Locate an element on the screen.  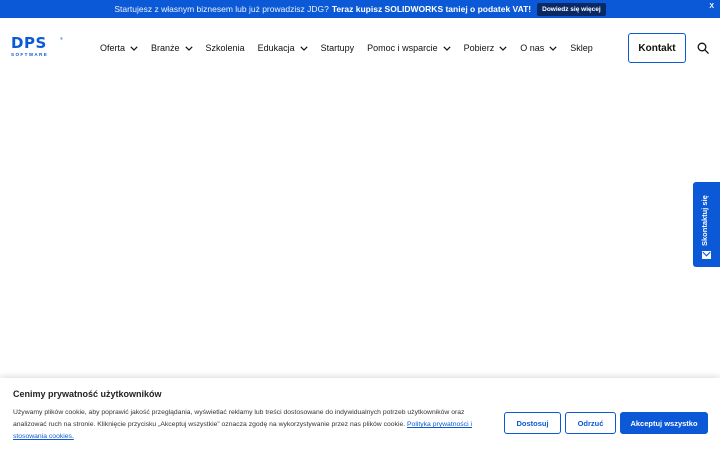
nav-item-label: Edukacja is located at coordinates (276, 48).